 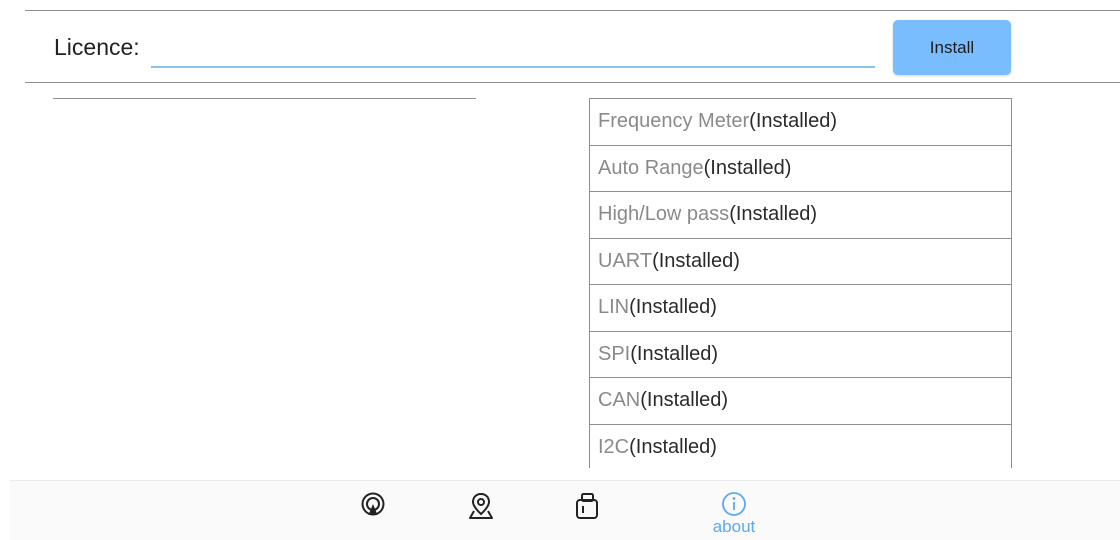 I want to click on feature-name: CAN, so click(x=619, y=400).